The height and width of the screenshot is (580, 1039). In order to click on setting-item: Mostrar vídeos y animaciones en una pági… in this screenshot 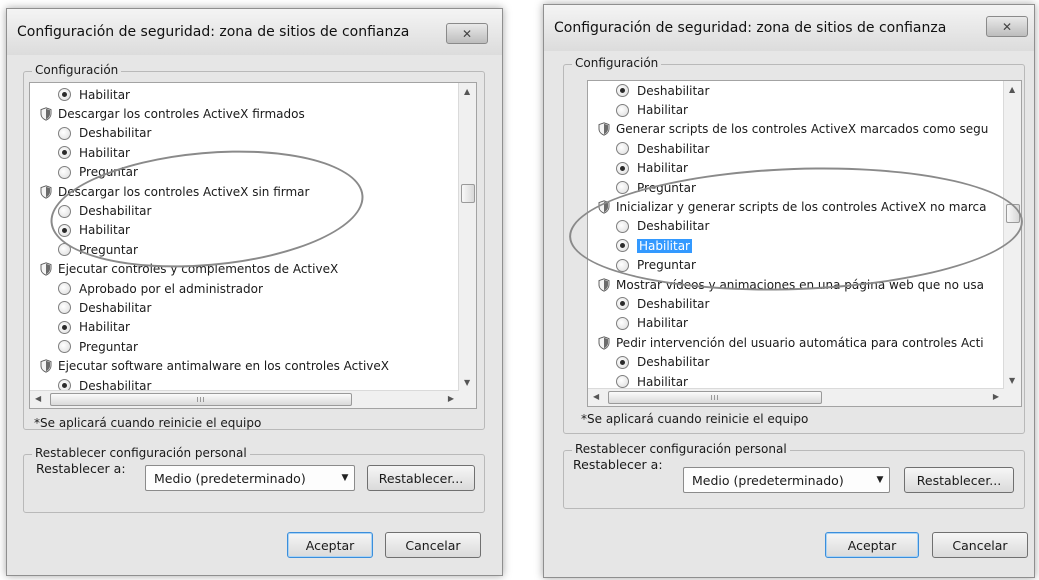, I will do `click(796, 284)`.